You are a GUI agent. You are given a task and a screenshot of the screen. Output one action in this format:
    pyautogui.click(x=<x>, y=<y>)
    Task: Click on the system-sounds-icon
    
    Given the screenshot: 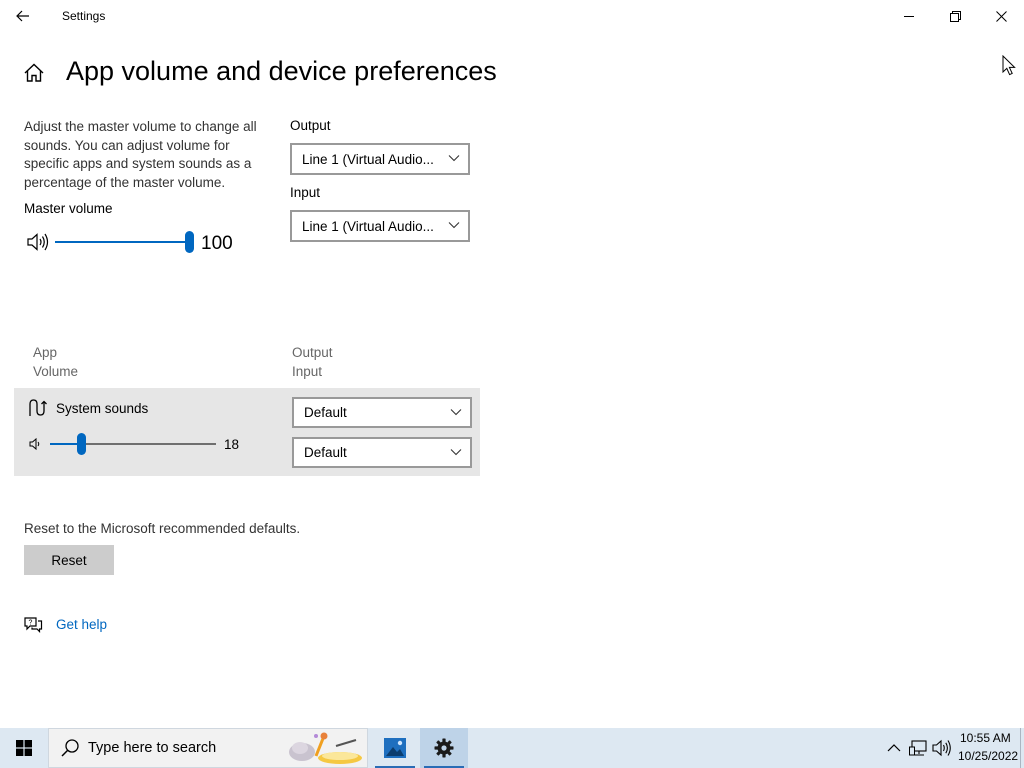 What is the action you would take?
    pyautogui.click(x=37, y=408)
    